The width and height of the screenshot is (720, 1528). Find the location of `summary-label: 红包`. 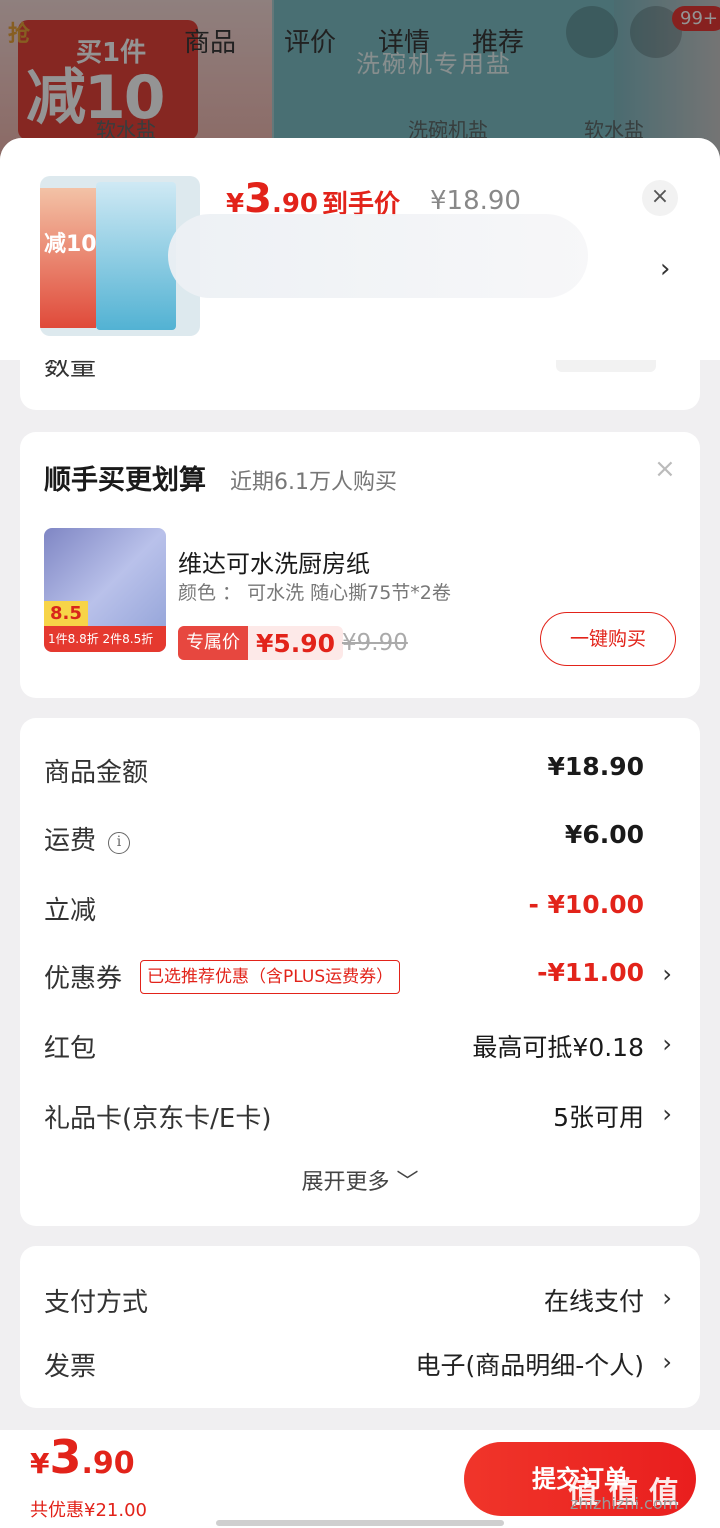

summary-label: 红包 is located at coordinates (70, 1049).